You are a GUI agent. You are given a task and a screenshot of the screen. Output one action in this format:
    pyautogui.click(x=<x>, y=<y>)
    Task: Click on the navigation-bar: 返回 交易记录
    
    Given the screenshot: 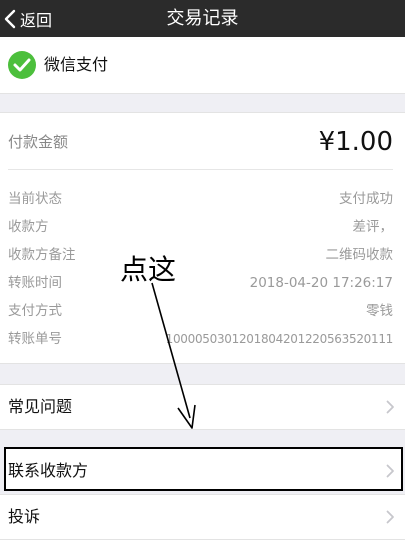 What is the action you would take?
    pyautogui.click(x=202, y=18)
    